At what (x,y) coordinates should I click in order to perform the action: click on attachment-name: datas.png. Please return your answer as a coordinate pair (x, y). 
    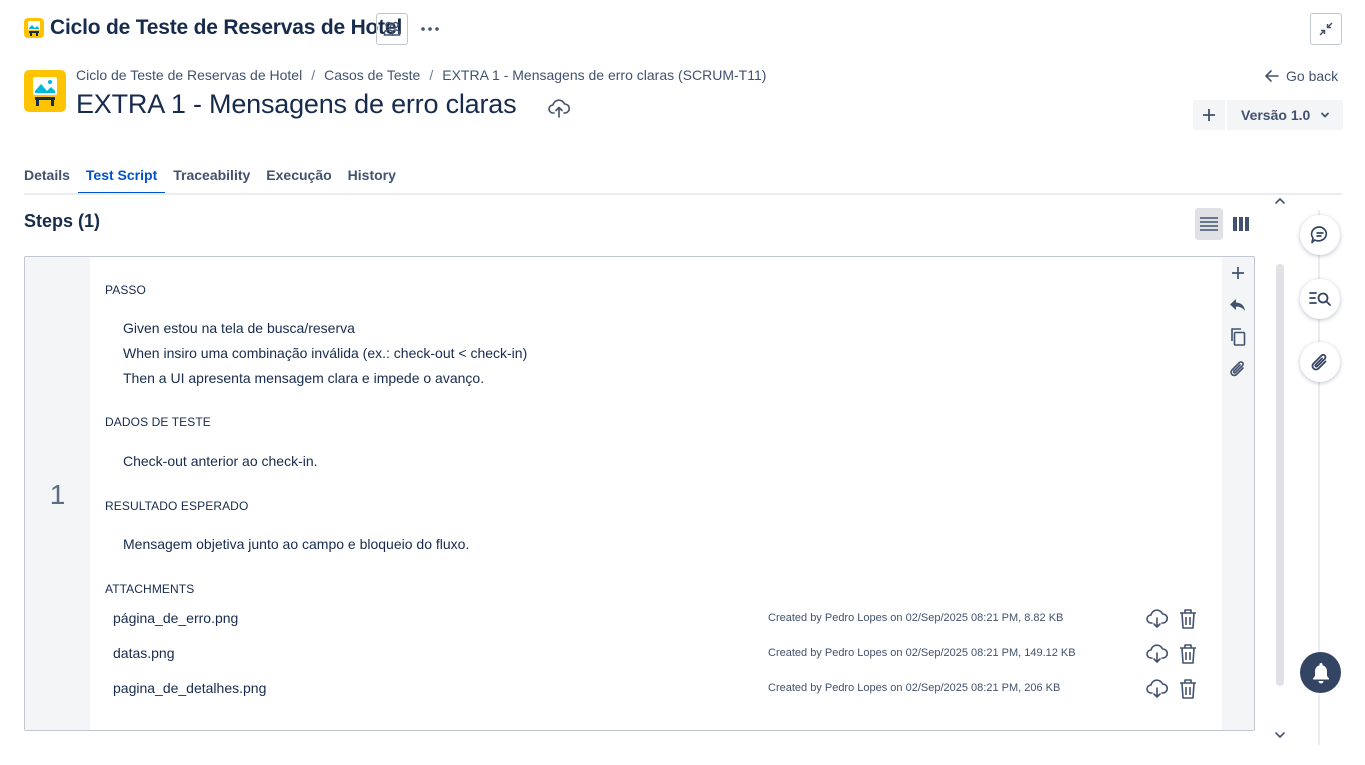
    Looking at the image, I should click on (144, 653).